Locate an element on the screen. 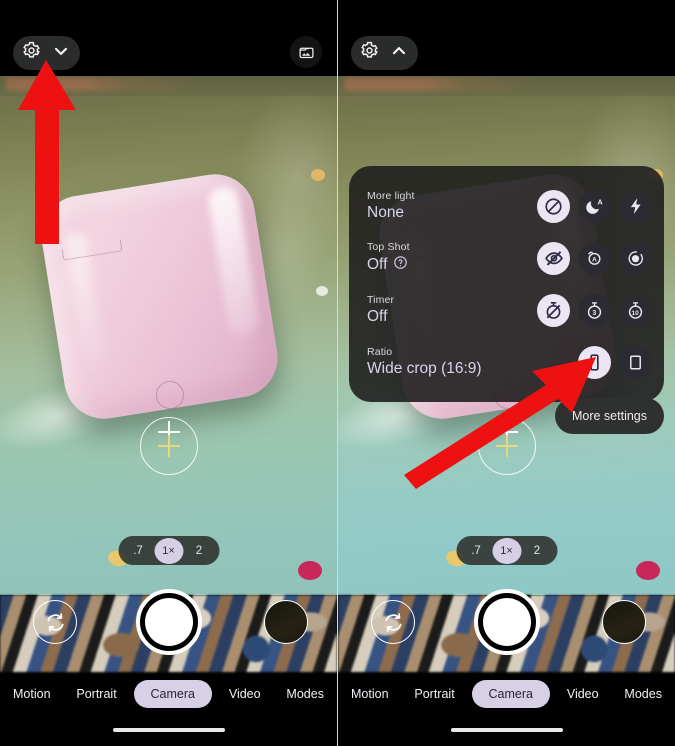  setting-row-more-light: More light None A is located at coordinates (509, 206).